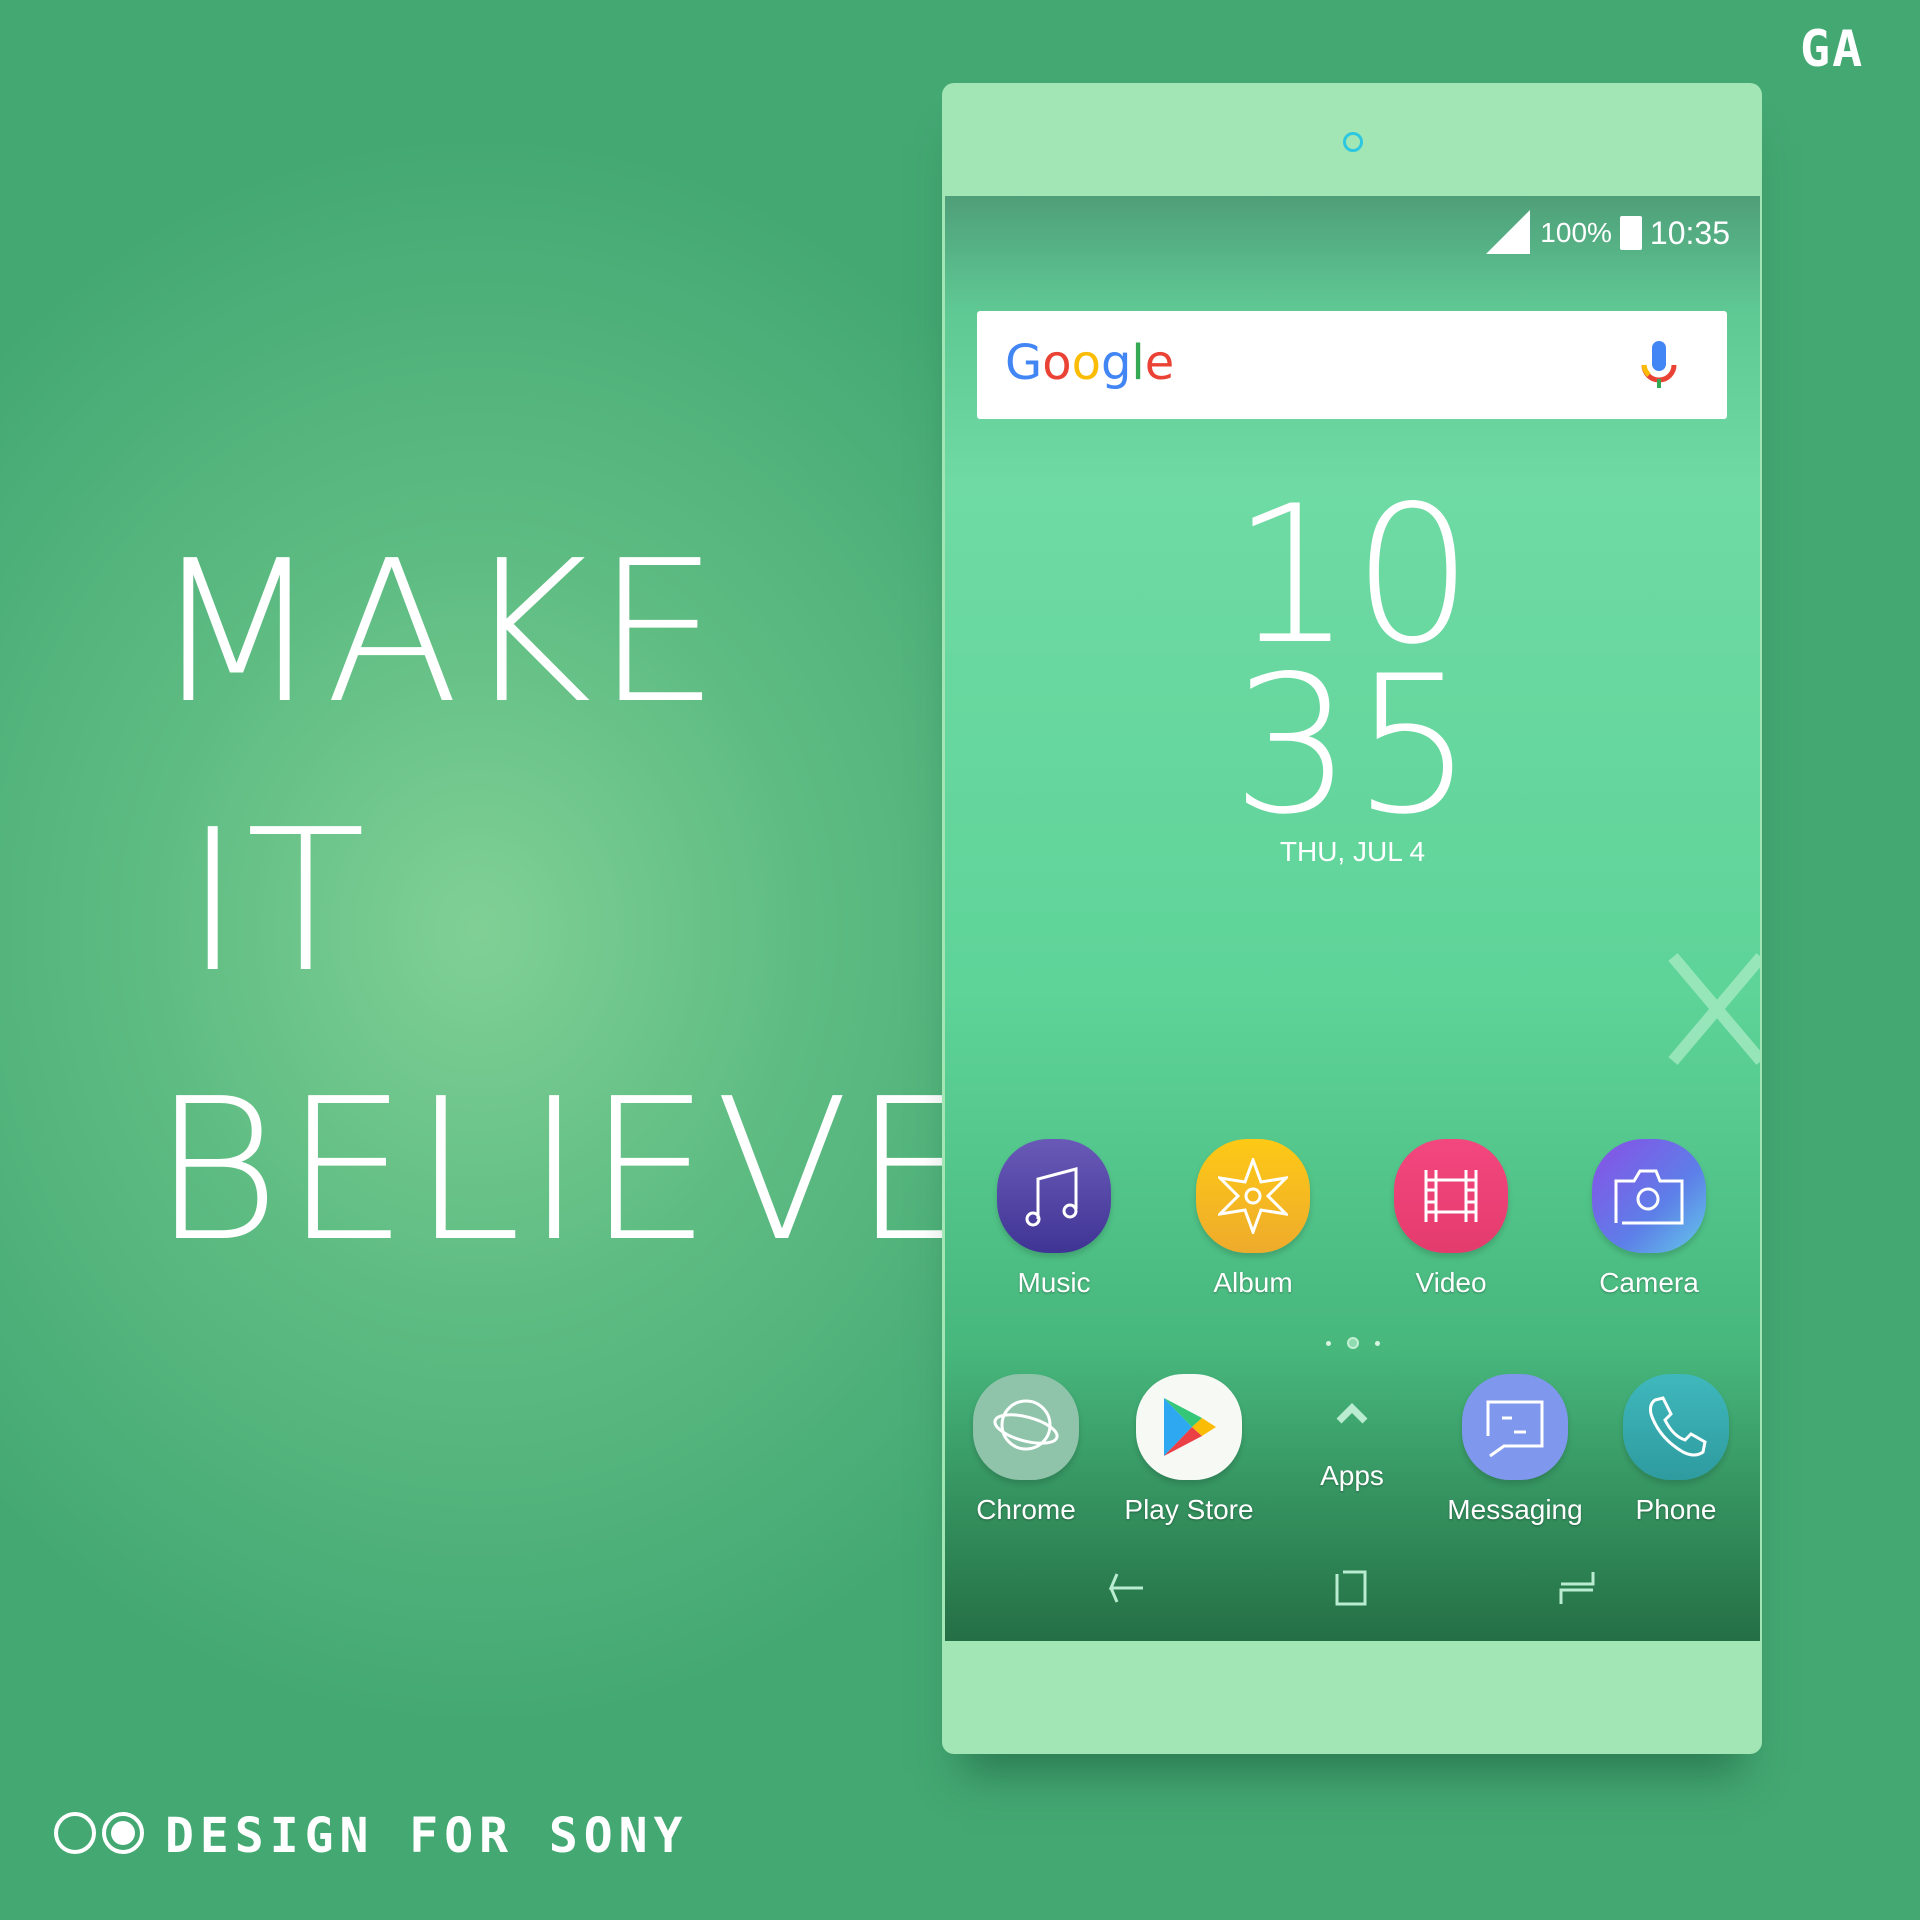 This screenshot has height=1920, width=1920. Describe the element at coordinates (566, 1171) in the screenshot. I see `slogan-line-3: BELIEVE` at that location.